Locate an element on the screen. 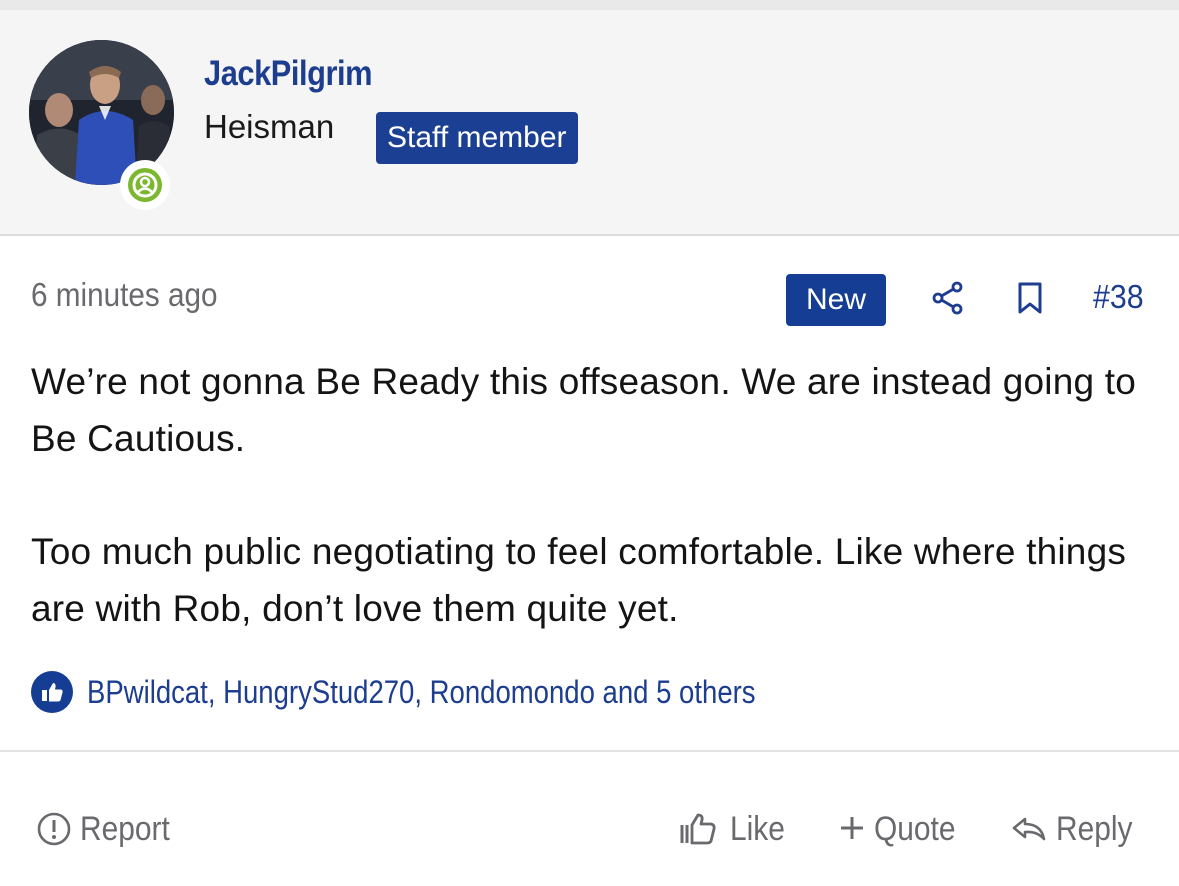  bookmark-button is located at coordinates (1030, 298).